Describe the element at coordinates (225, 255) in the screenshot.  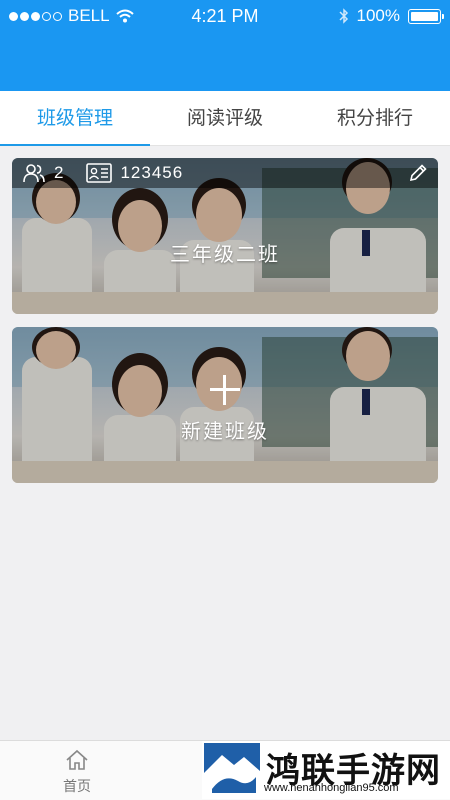
I see `class-name: 三年级二班` at that location.